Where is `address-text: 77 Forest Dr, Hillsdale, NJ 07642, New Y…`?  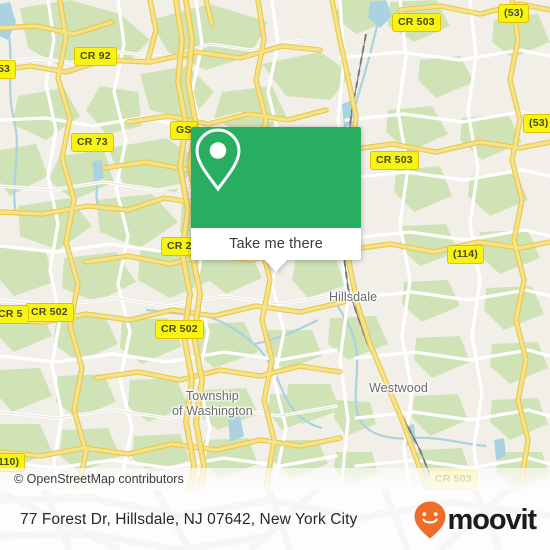 address-text: 77 Forest Dr, Hillsdale, NJ 07642, New Y… is located at coordinates (189, 519).